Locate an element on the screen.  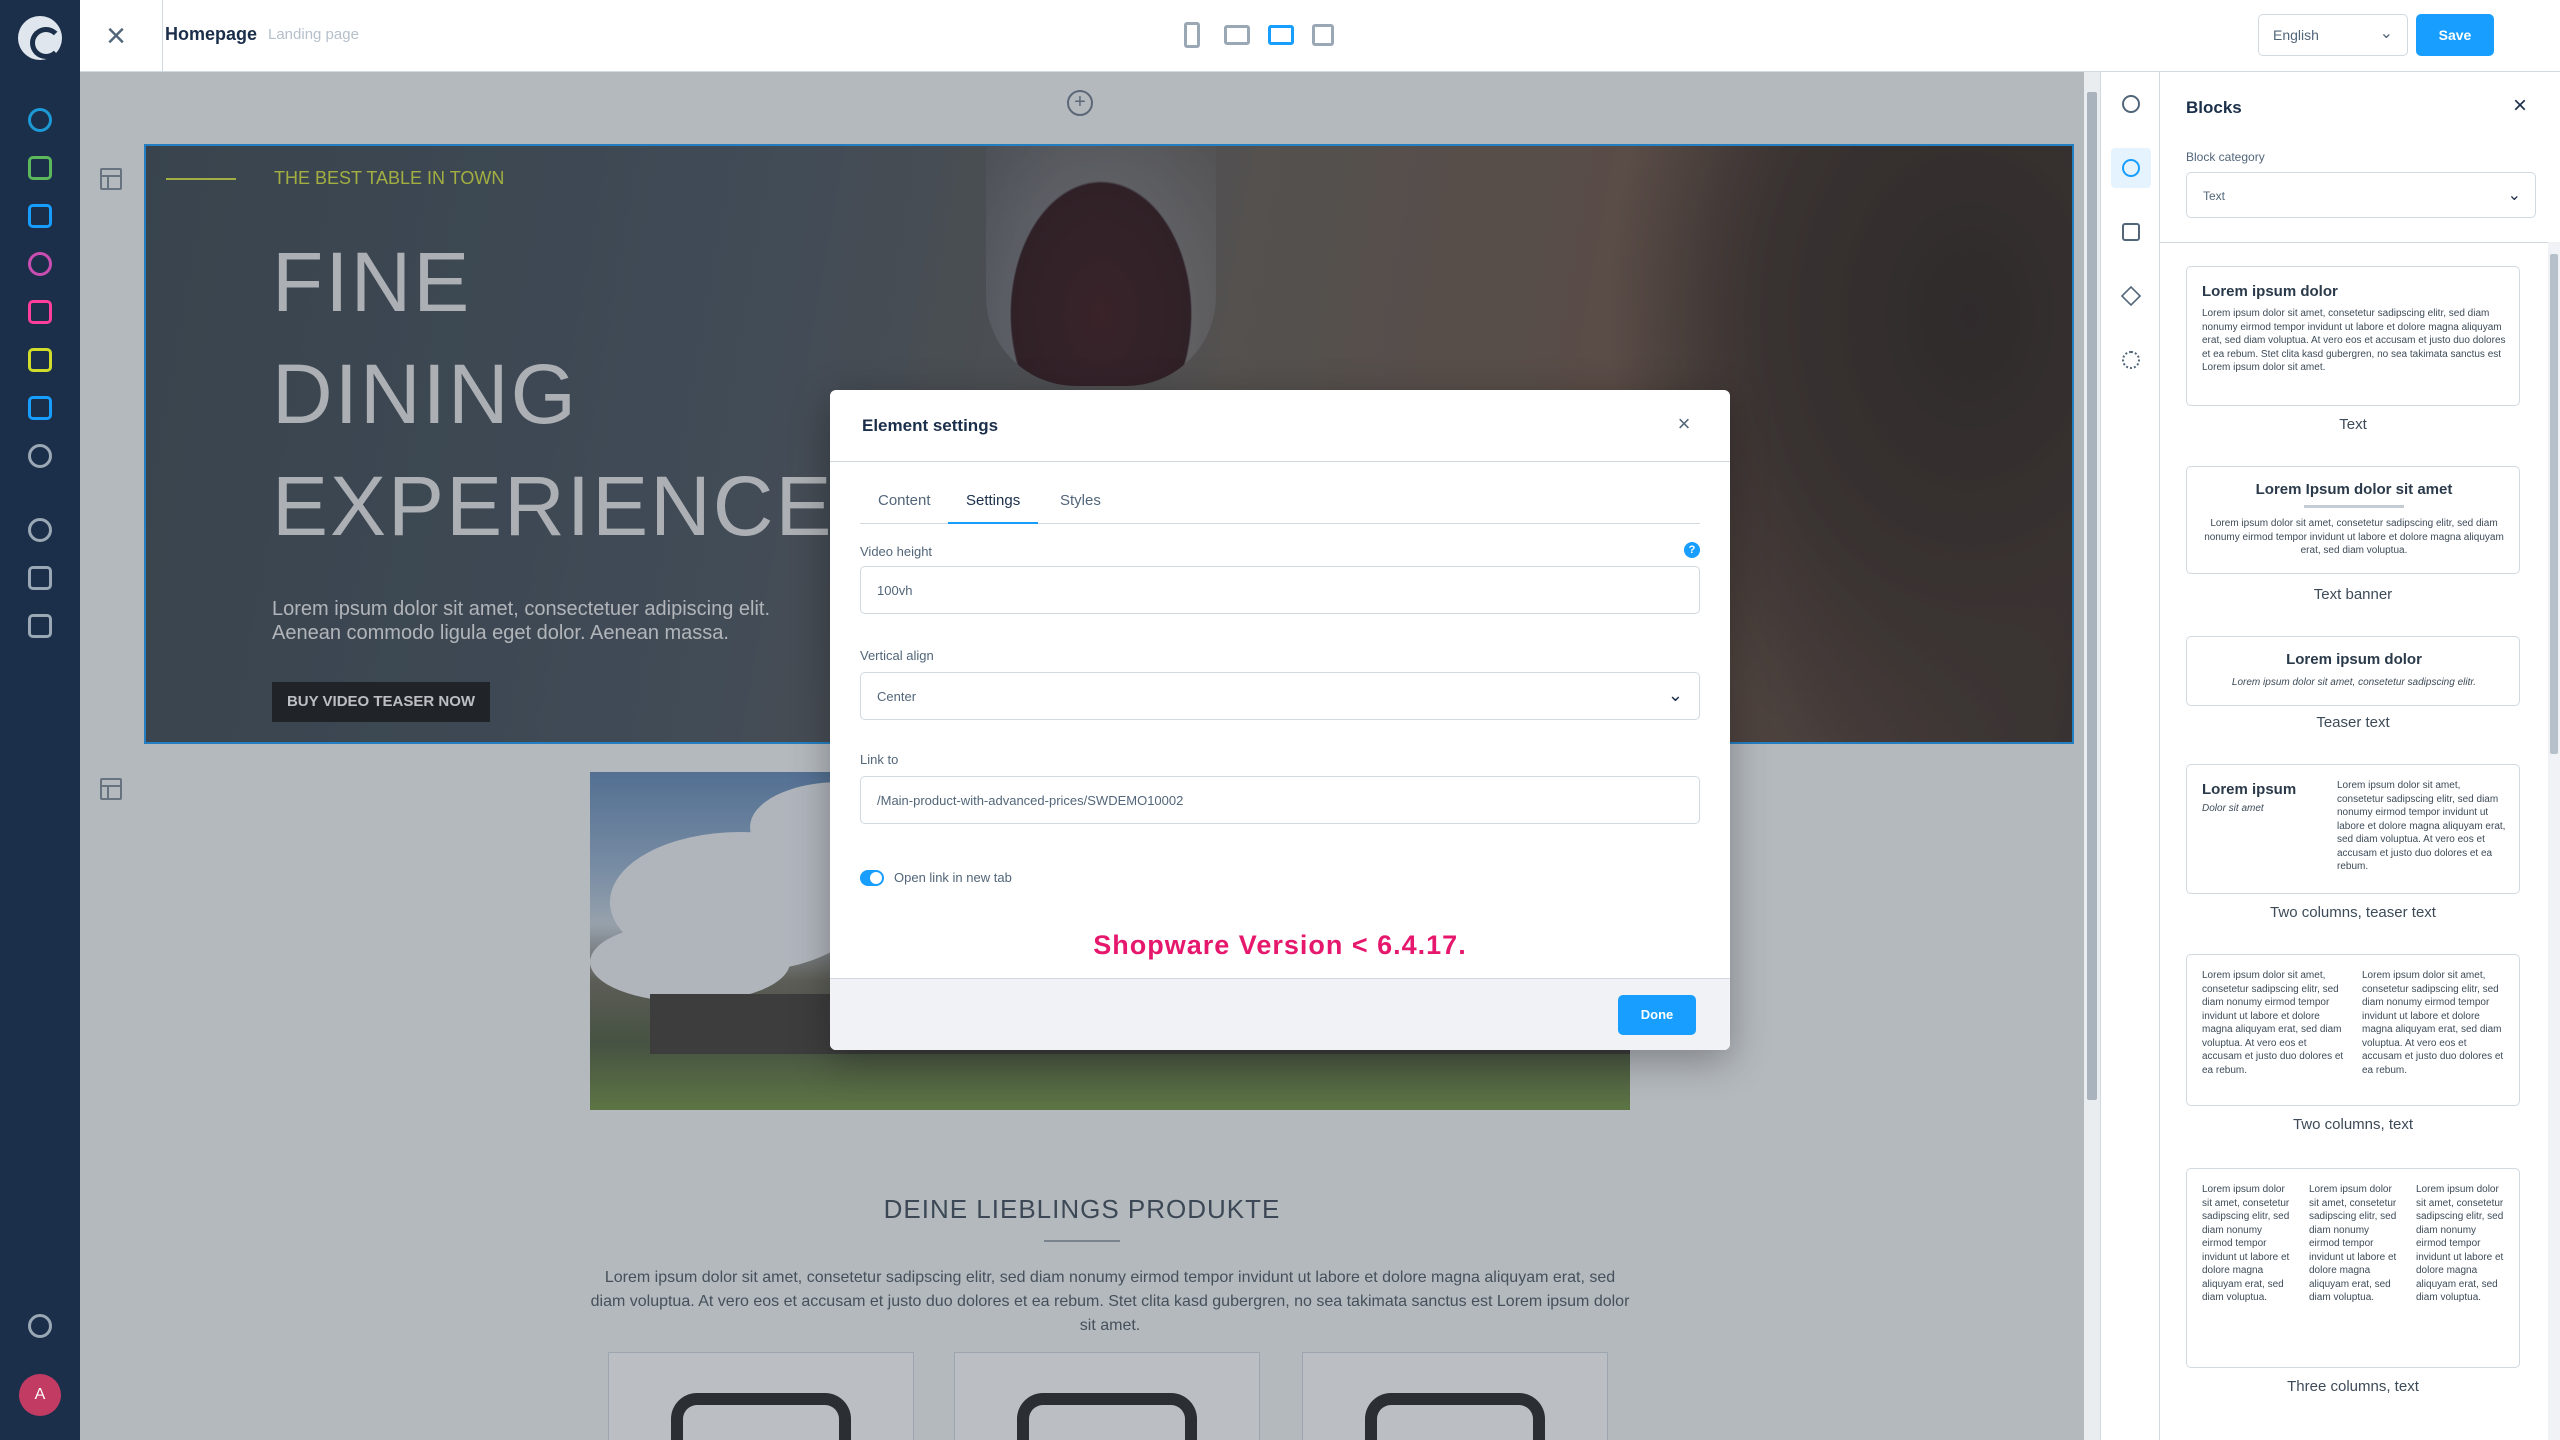
layers-icon is located at coordinates (2131, 296).